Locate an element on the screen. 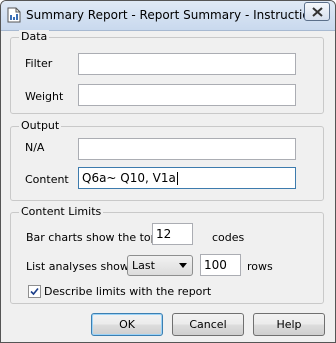 The width and height of the screenshot is (336, 343). report-icon is located at coordinates (14, 15).